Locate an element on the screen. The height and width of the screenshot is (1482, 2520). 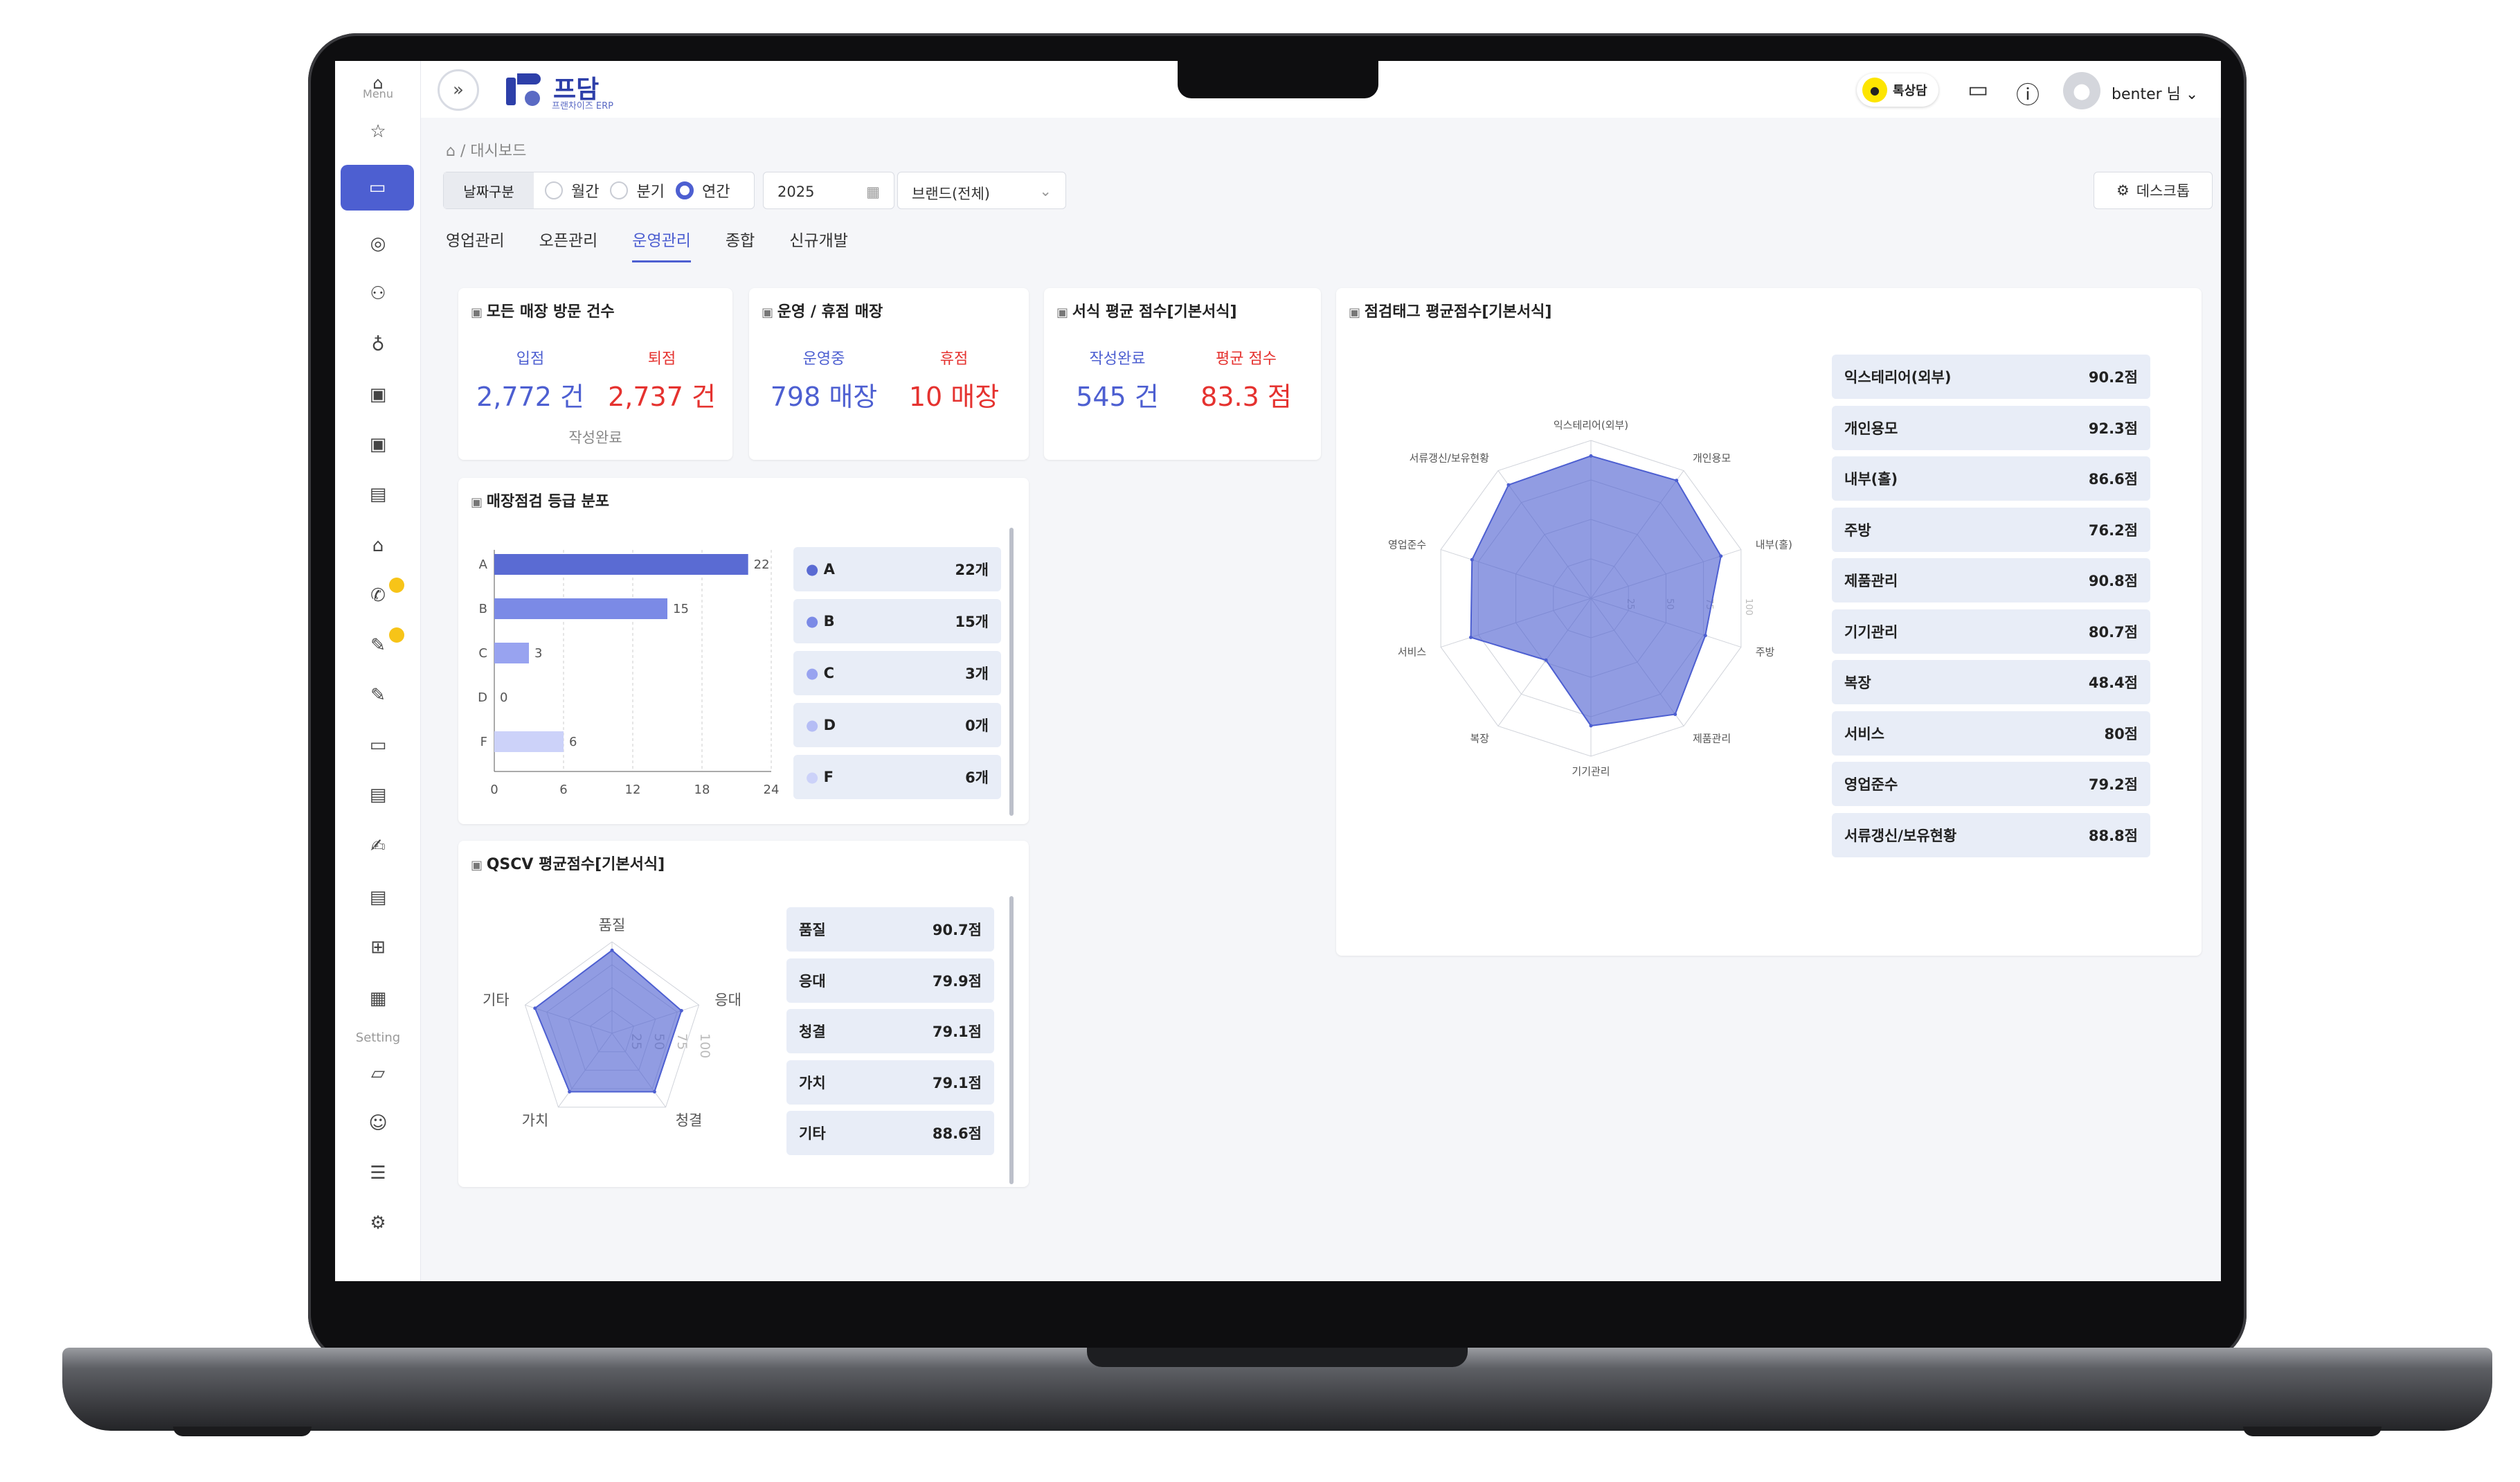
signature-icon: ✍ is located at coordinates (378, 846).